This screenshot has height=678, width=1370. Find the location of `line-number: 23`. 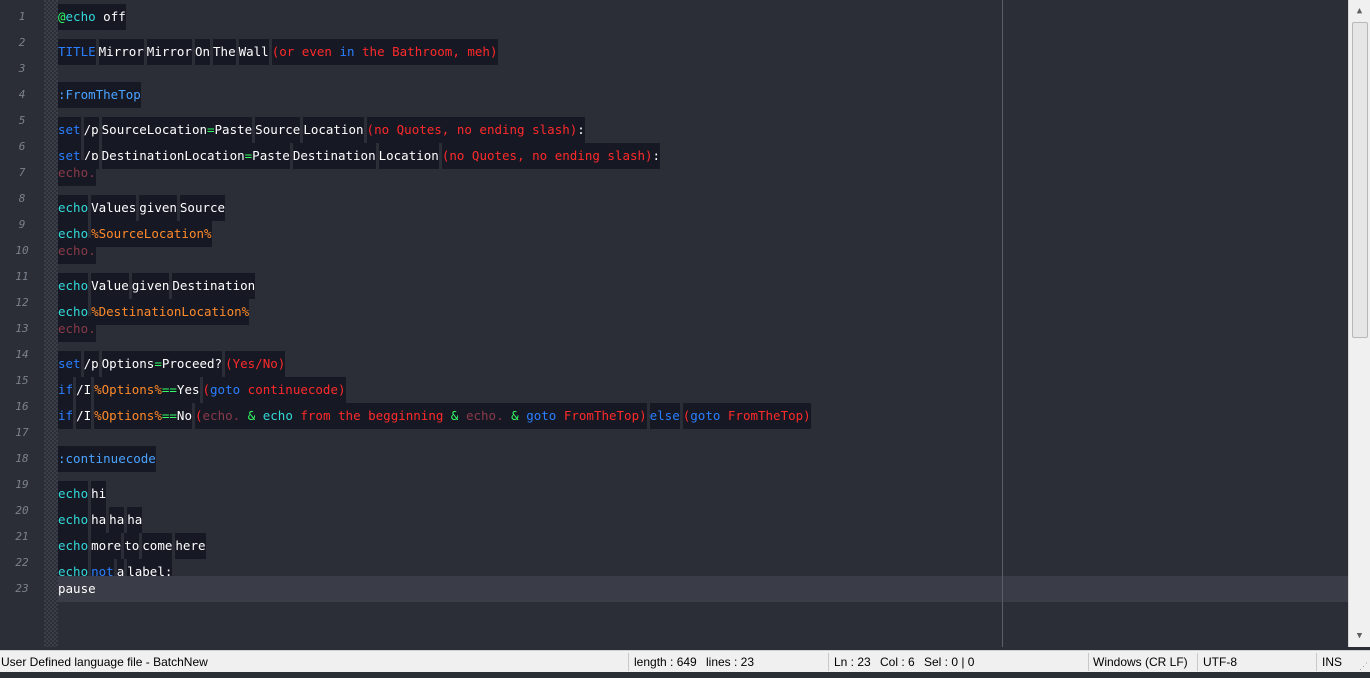

line-number: 23 is located at coordinates (22, 589).